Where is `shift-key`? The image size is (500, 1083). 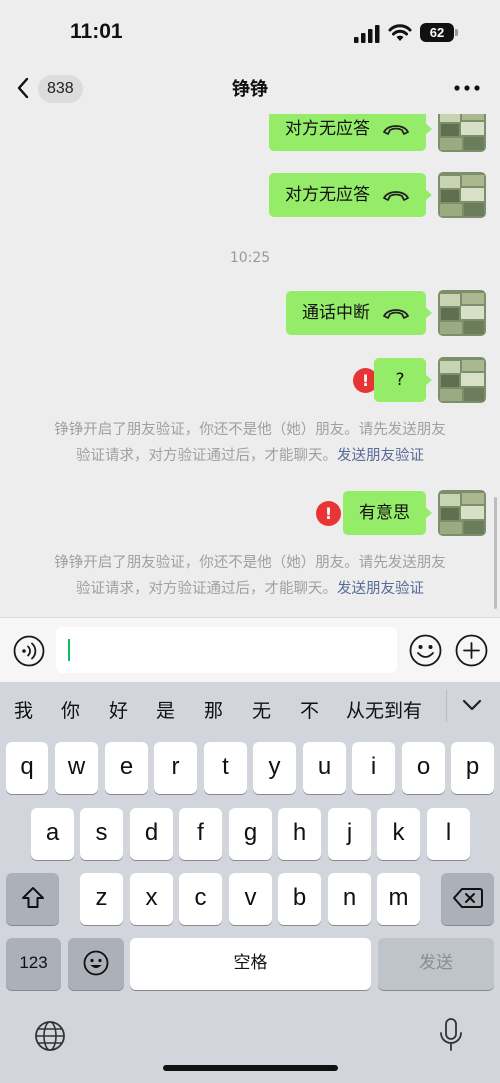
shift-key is located at coordinates (32, 899).